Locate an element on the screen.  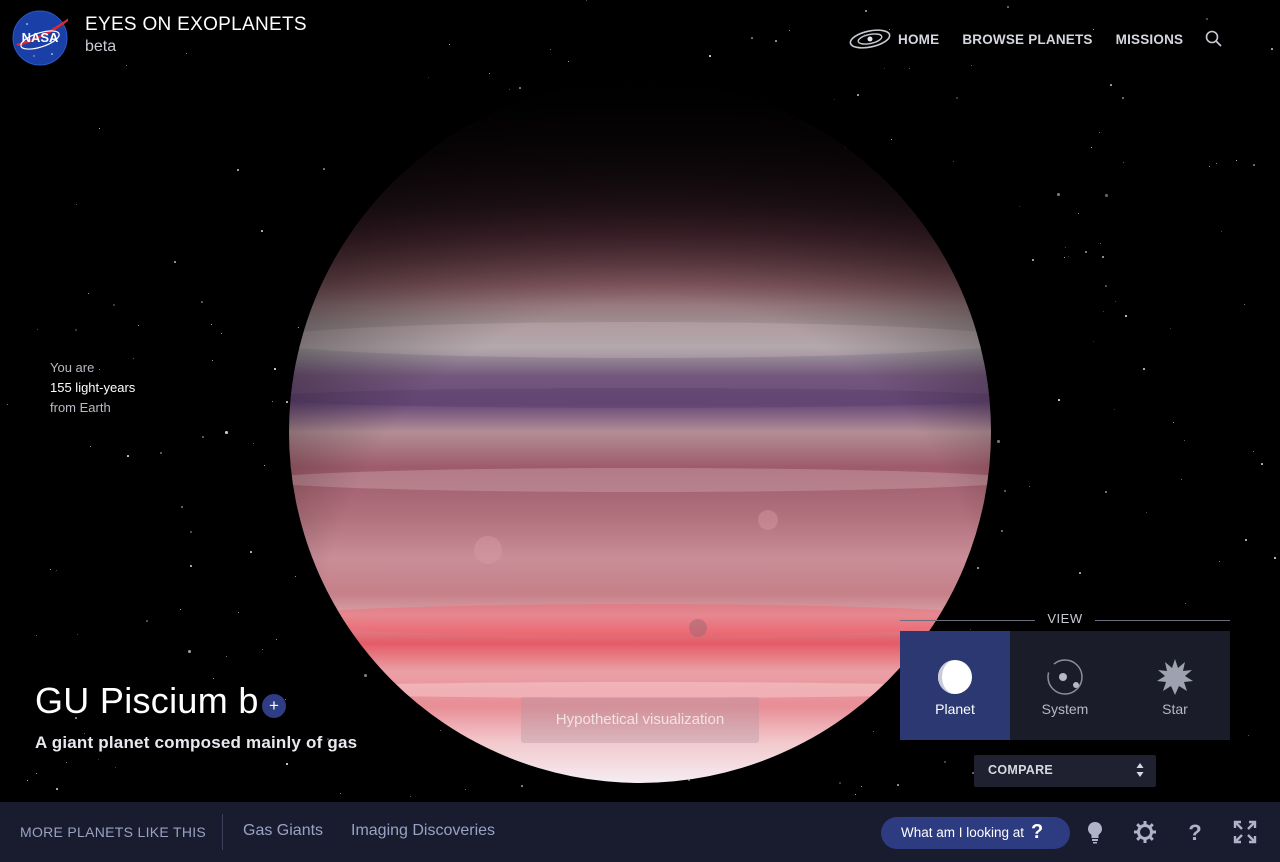
app-subtitle: beta is located at coordinates (101, 46).